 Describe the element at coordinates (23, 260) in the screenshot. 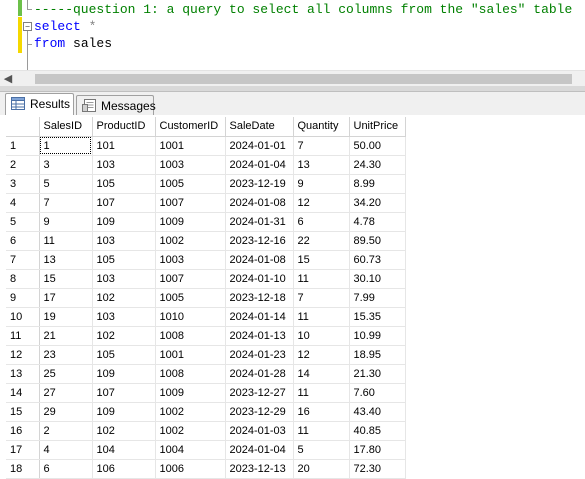

I see `row-number: 7` at that location.